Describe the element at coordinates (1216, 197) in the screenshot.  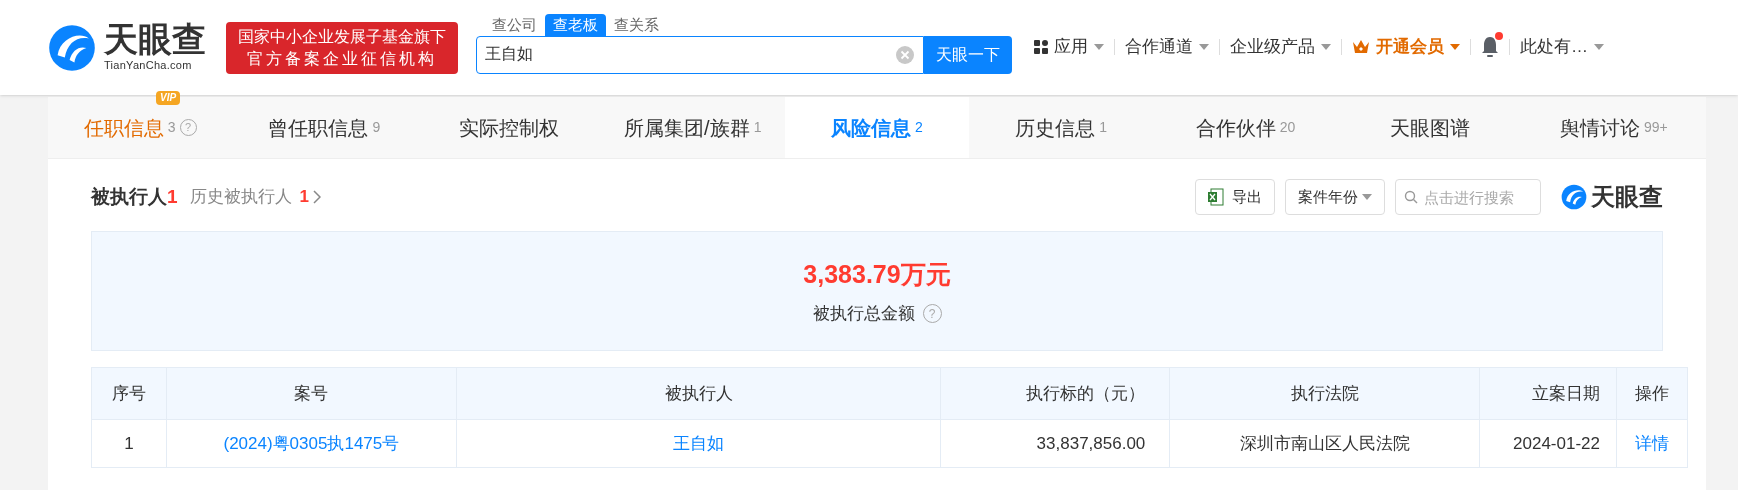
I see `spreadsheet-icon` at that location.